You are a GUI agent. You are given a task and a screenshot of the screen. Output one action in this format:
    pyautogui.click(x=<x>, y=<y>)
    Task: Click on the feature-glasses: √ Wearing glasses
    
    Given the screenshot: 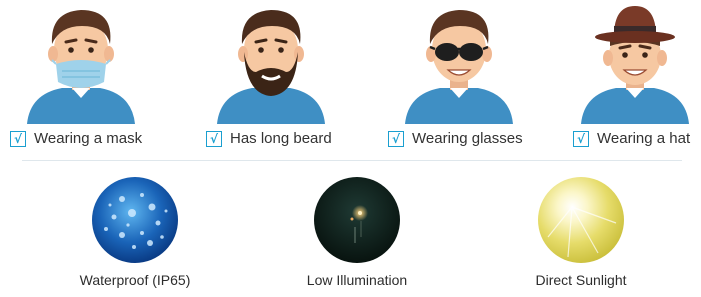 What is the action you would take?
    pyautogui.click(x=455, y=138)
    